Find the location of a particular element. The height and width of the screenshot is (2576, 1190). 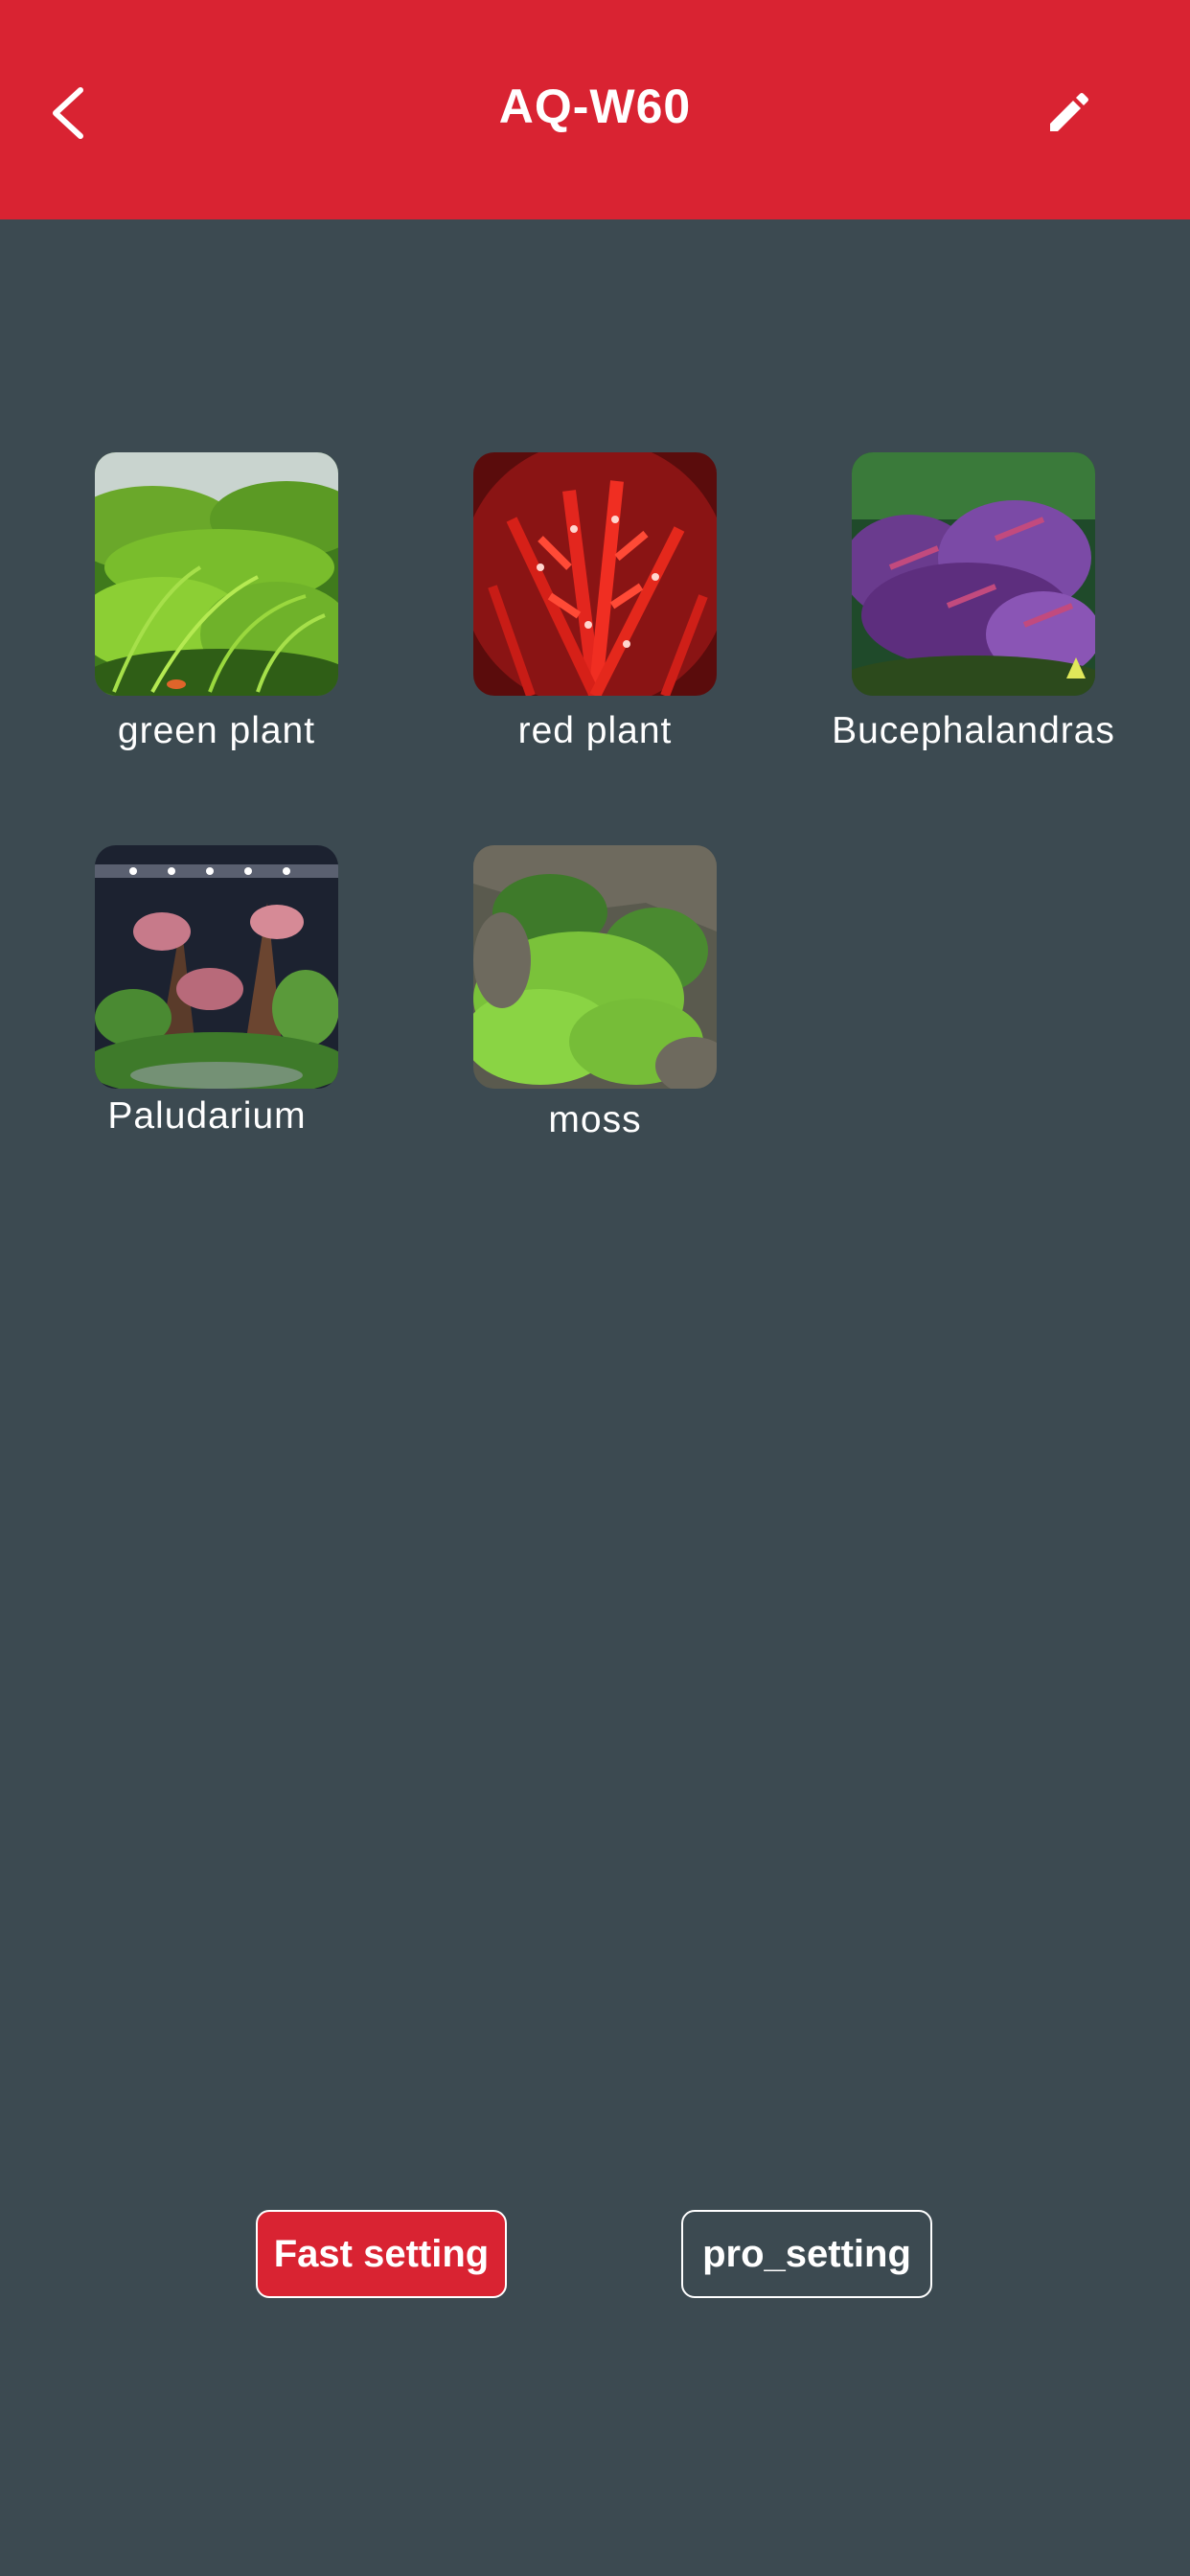

bucephalandras-image is located at coordinates (974, 574).